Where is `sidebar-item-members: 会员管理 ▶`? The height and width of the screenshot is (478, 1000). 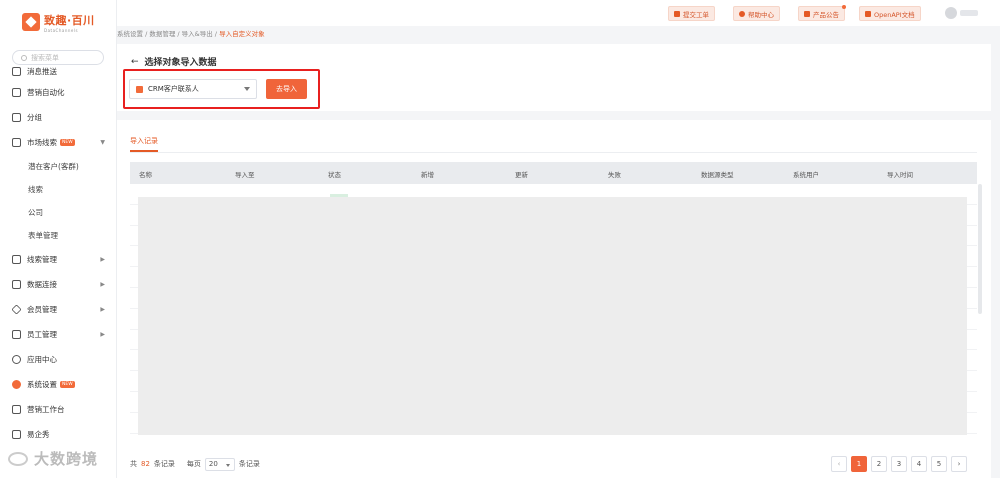
sidebar-item-members: 会员管理 ▶ is located at coordinates (58, 309).